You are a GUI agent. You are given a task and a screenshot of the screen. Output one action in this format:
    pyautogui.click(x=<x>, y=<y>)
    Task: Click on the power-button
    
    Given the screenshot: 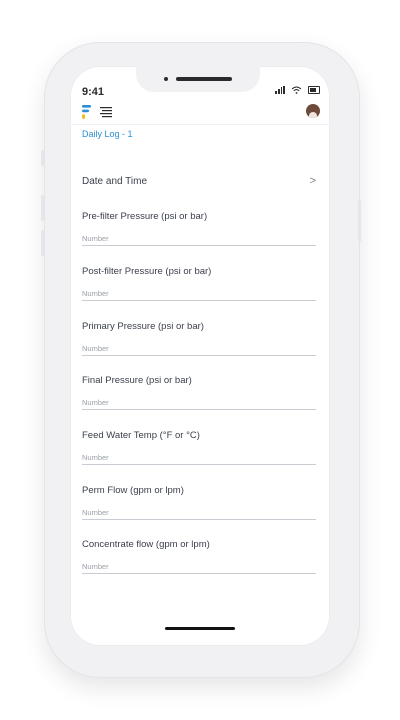 What is the action you would take?
    pyautogui.click(x=359, y=221)
    